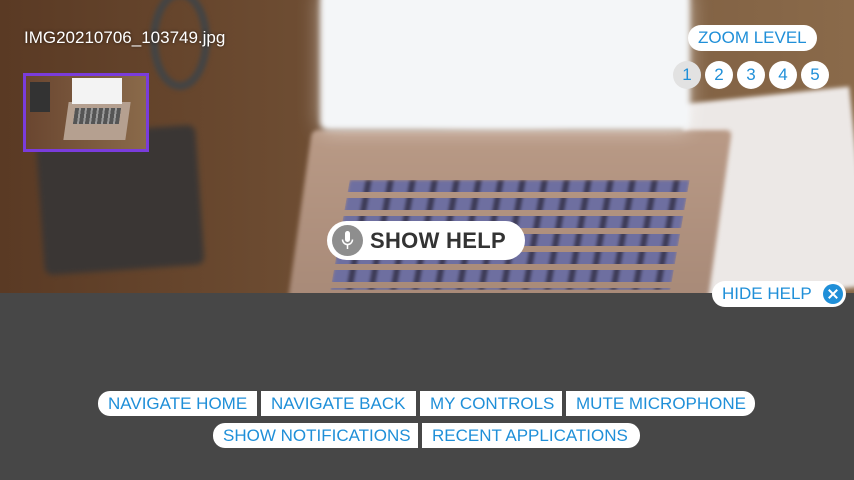 Image resolution: width=854 pixels, height=480 pixels. Describe the element at coordinates (832, 294) in the screenshot. I see `close-icon` at that location.